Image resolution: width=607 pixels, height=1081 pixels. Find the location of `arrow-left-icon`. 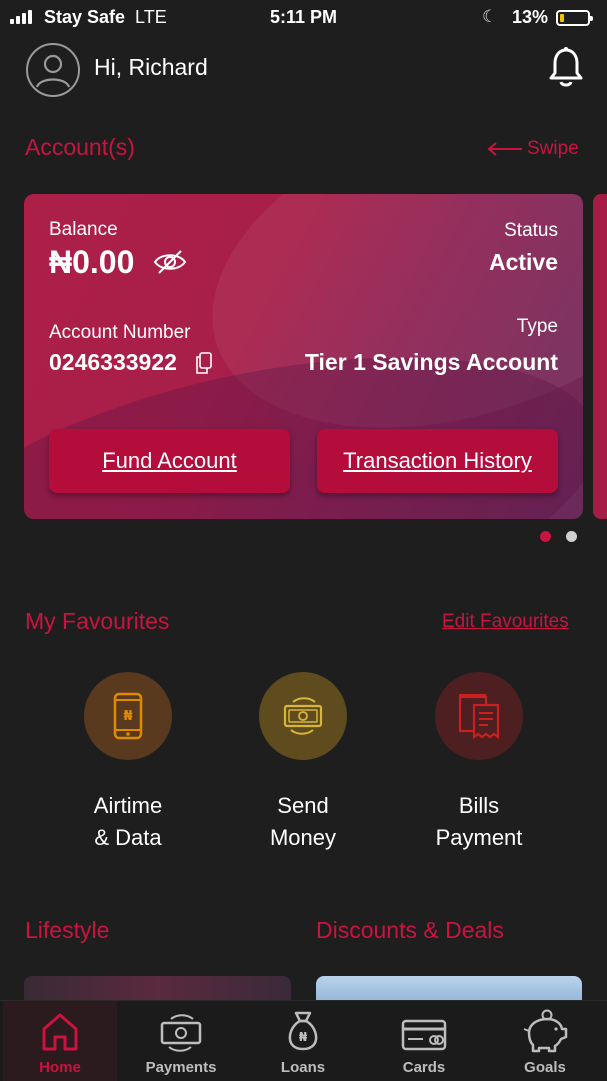

arrow-left-icon is located at coordinates (504, 149).